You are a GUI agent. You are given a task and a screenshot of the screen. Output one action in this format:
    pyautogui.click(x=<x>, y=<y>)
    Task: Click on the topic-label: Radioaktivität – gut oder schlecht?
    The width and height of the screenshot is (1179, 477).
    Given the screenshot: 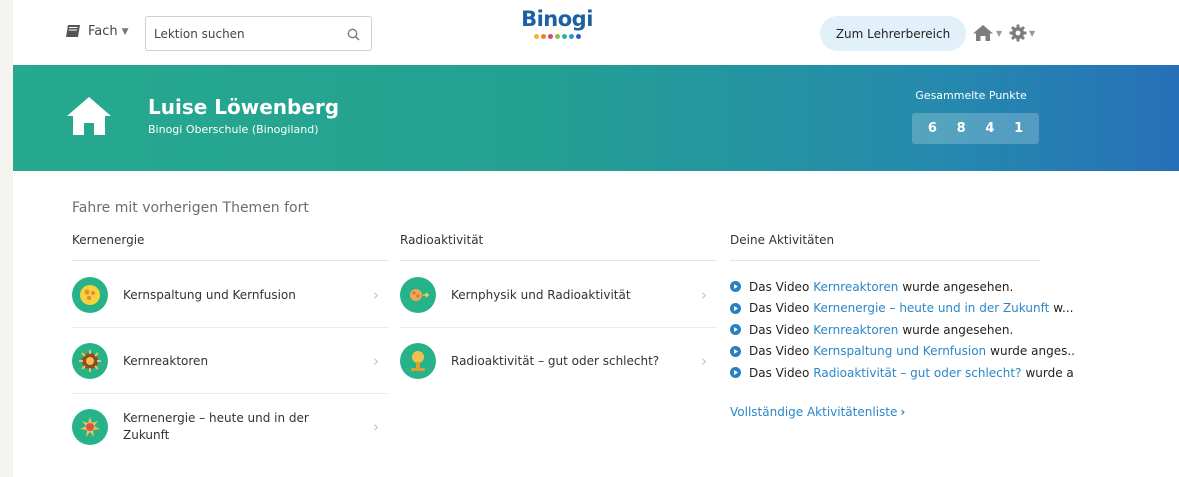 What is the action you would take?
    pyautogui.click(x=555, y=360)
    